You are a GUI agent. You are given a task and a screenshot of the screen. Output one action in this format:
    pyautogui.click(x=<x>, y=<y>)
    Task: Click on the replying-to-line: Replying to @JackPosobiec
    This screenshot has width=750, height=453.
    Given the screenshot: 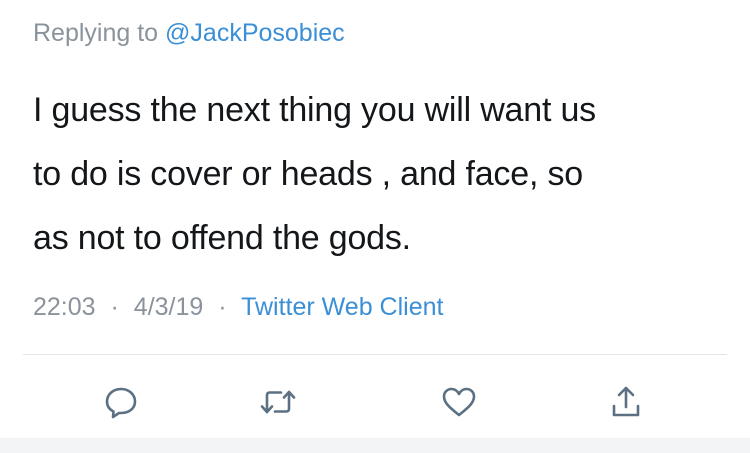 What is the action you would take?
    pyautogui.click(x=189, y=33)
    